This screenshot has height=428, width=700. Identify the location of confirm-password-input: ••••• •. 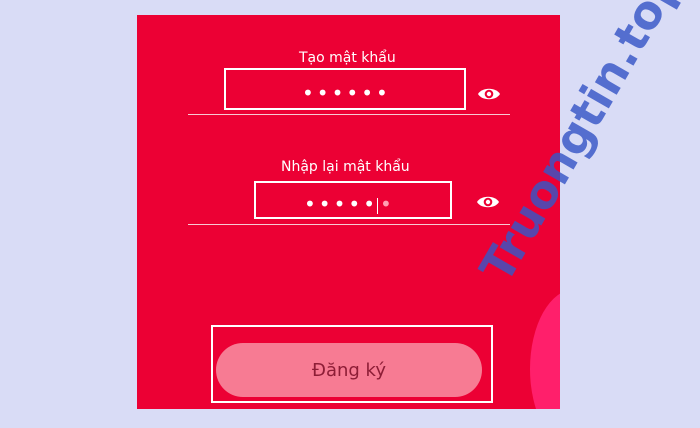
(349, 204).